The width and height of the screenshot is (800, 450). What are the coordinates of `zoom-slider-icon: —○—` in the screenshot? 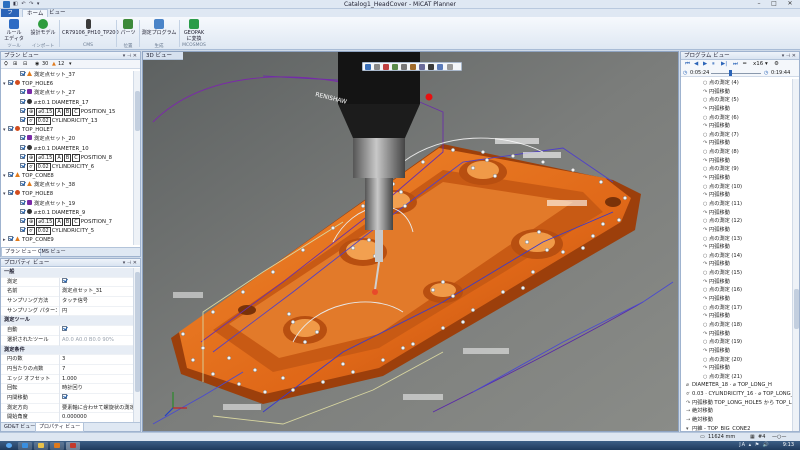 It's located at (779, 437).